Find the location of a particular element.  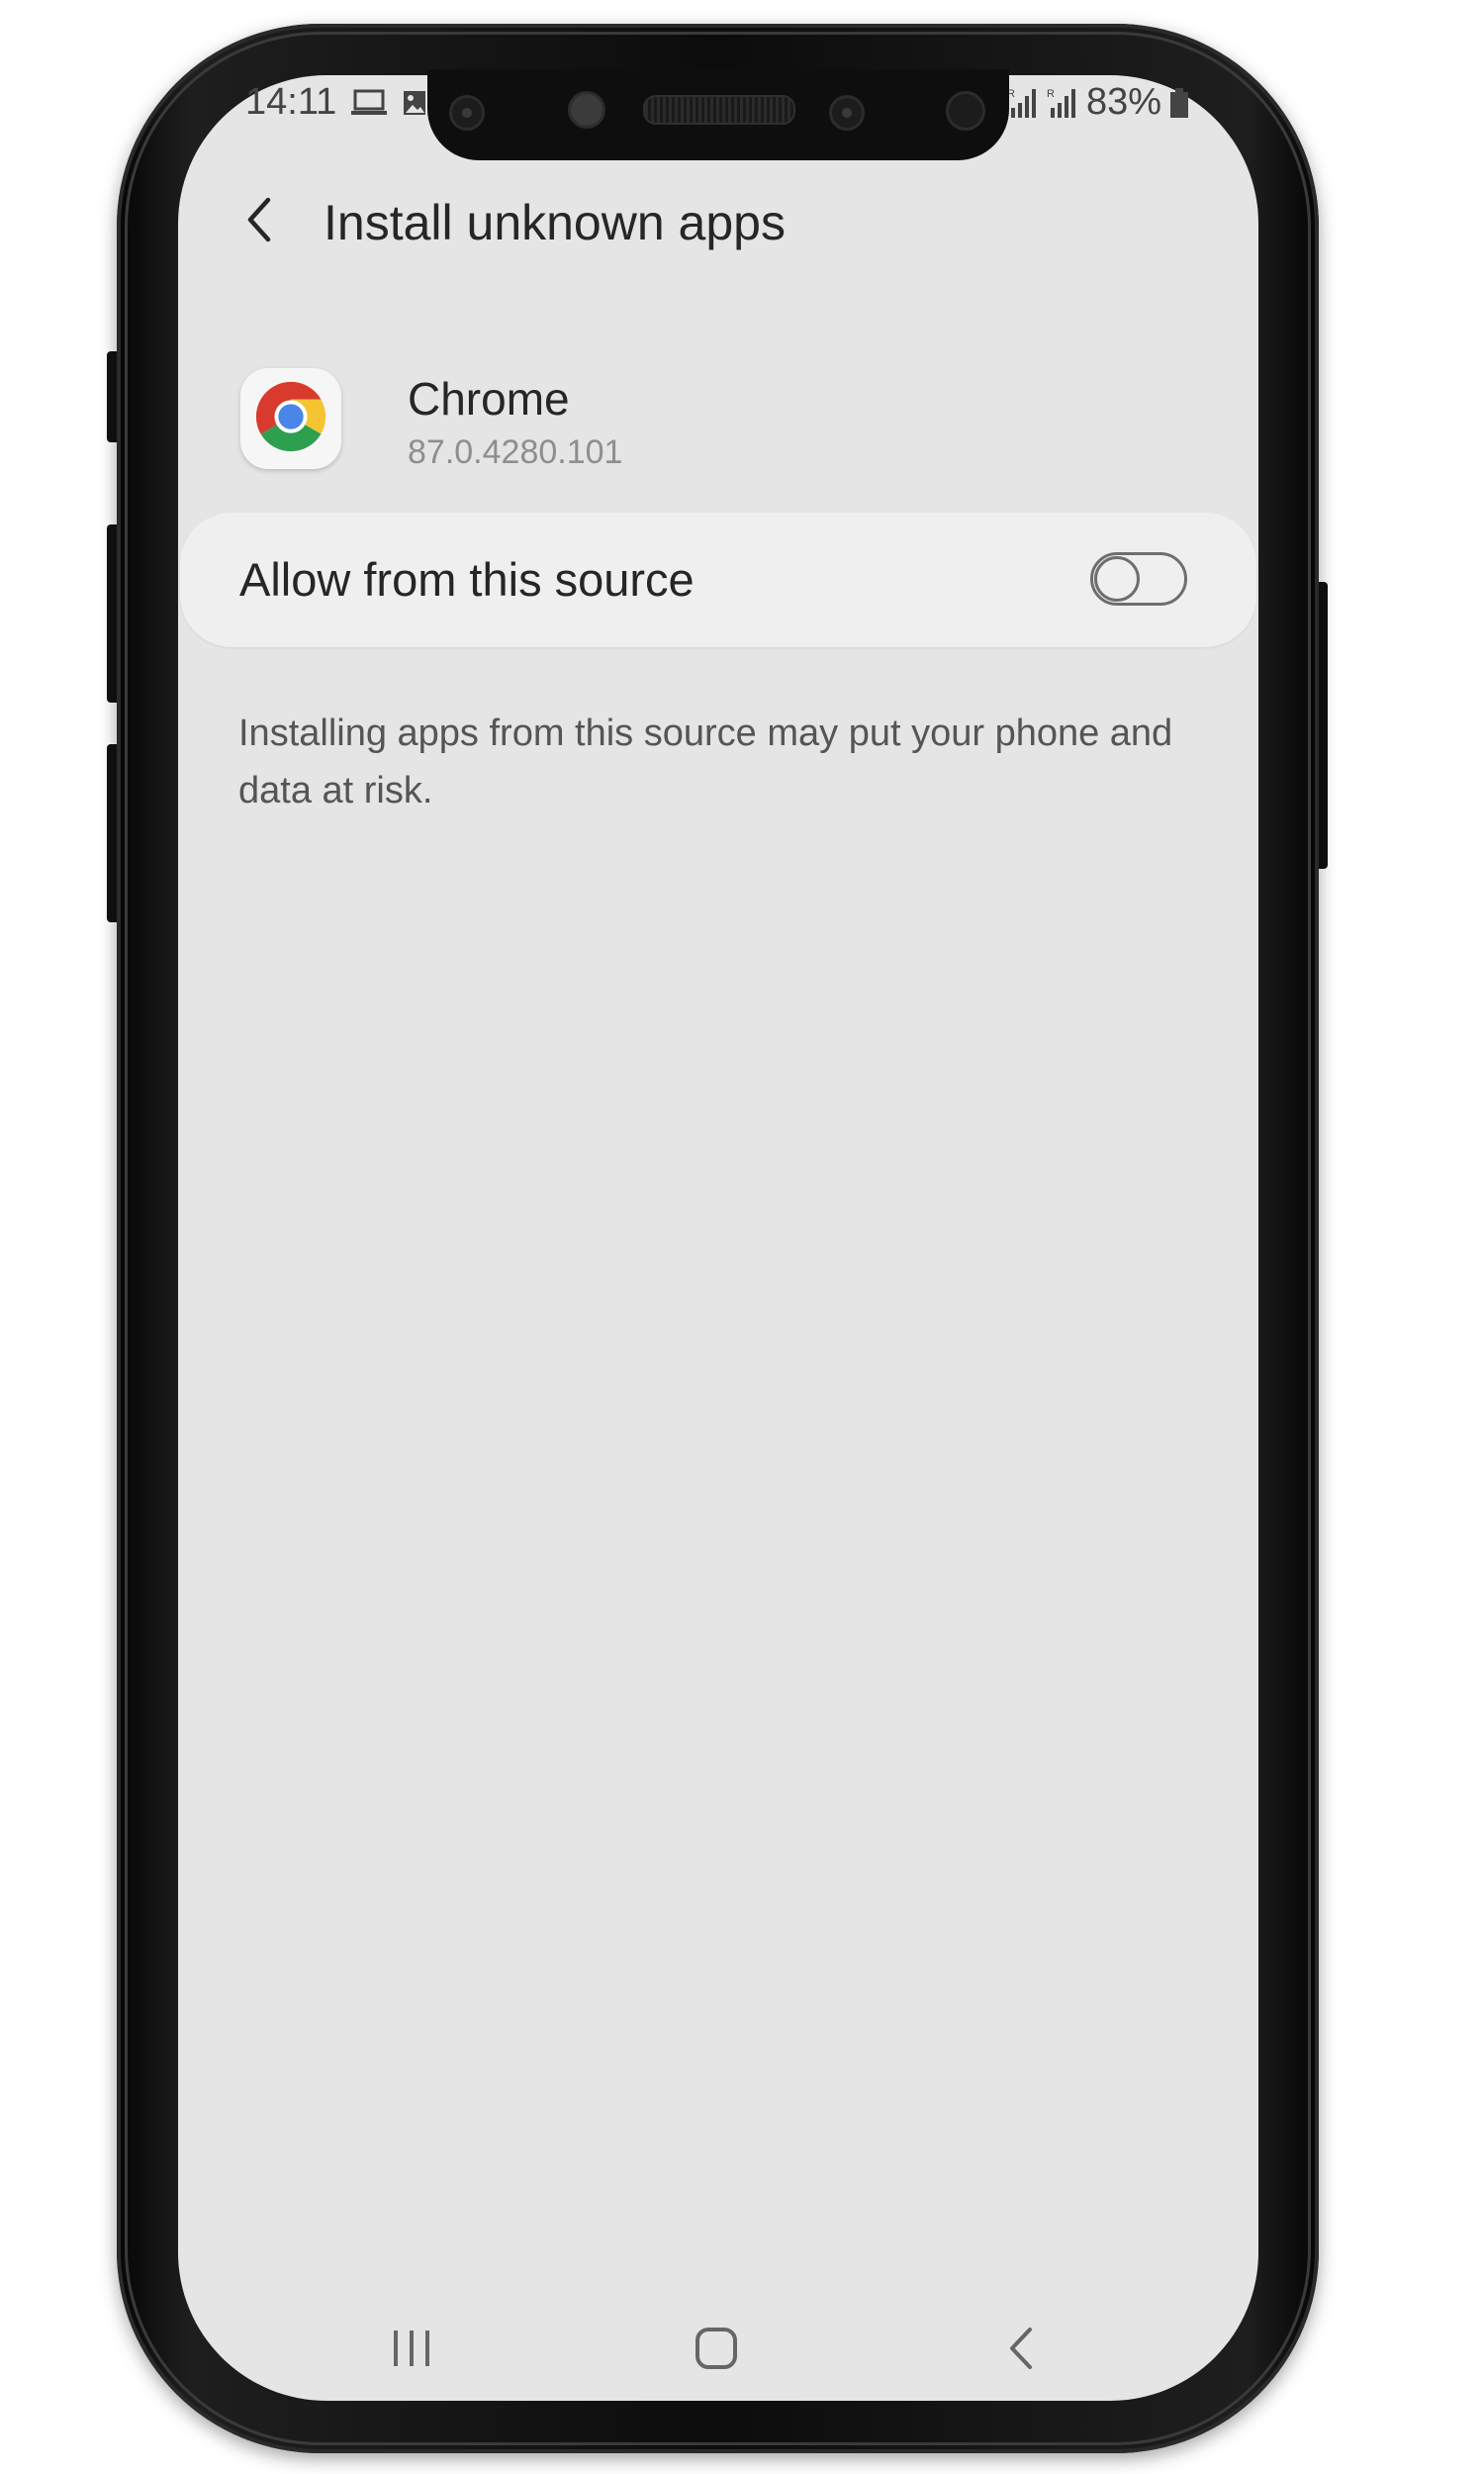

back-button is located at coordinates (259, 222).